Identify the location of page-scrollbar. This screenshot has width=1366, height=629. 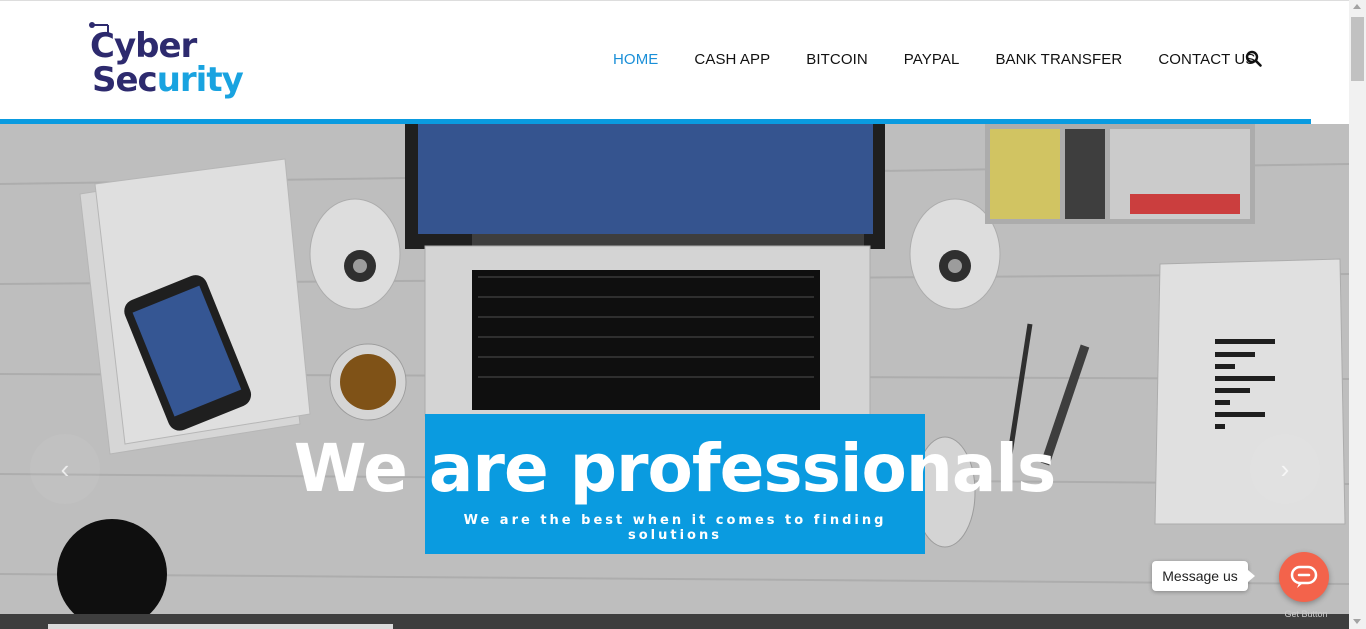
(1357, 314).